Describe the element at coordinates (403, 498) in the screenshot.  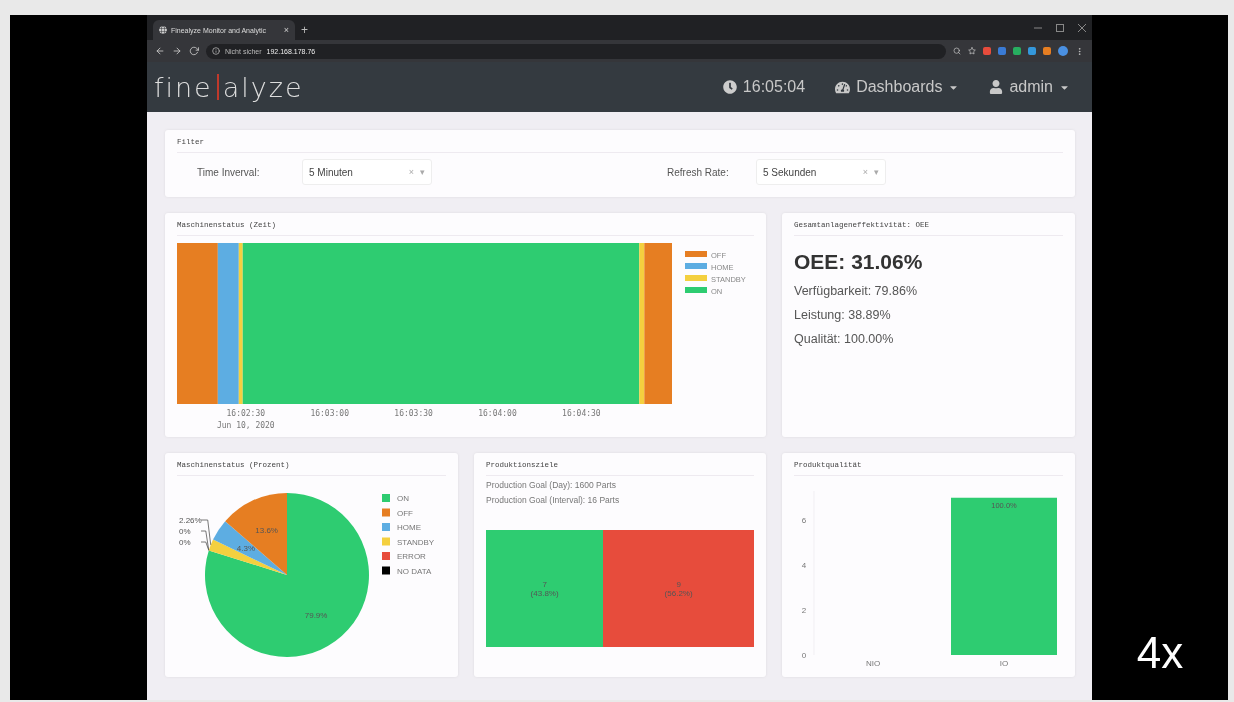
I see `legend-label: ON` at that location.